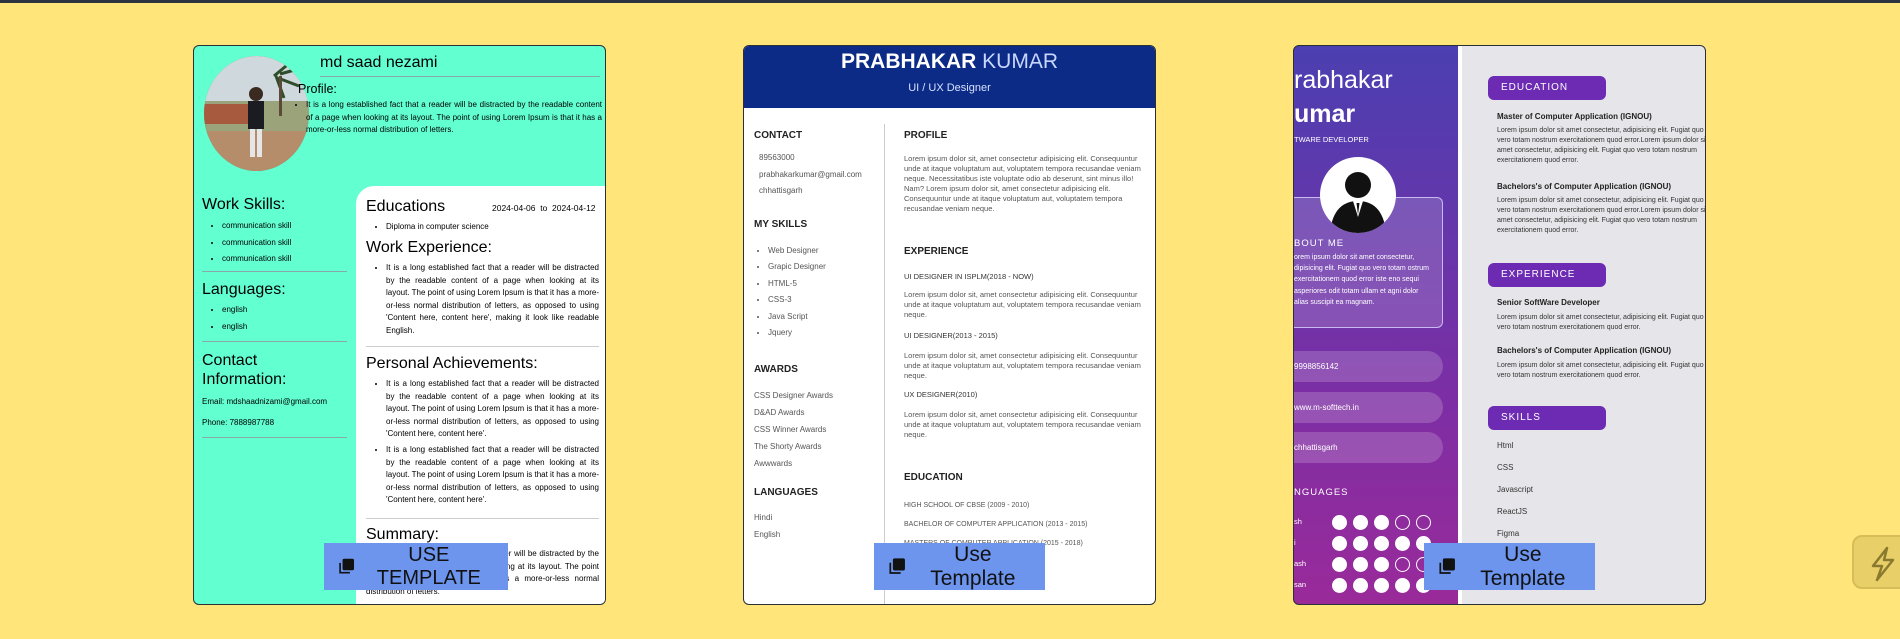  I want to click on last-name: KUMAR, so click(1020, 61).